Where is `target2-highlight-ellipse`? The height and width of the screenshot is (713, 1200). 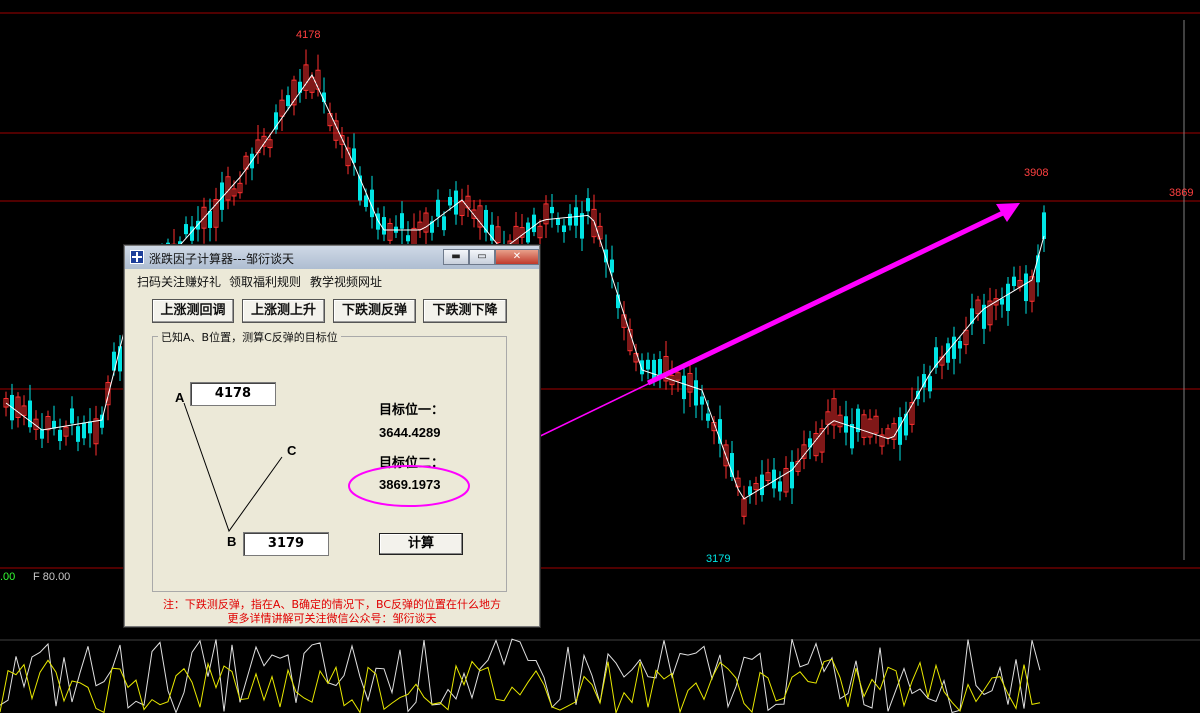 target2-highlight-ellipse is located at coordinates (409, 486).